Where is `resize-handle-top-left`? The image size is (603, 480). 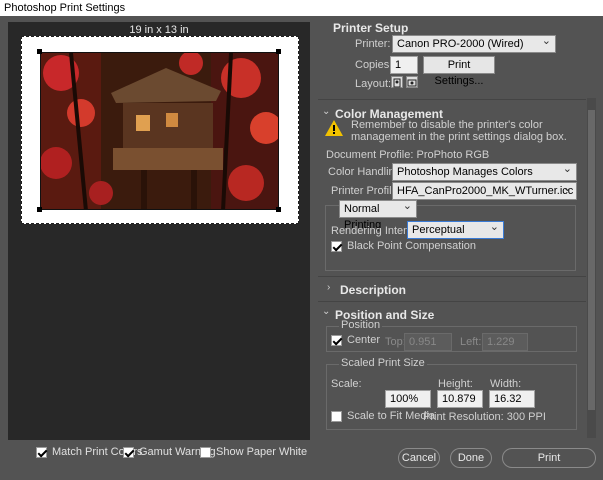
resize-handle-top-left is located at coordinates (39, 51).